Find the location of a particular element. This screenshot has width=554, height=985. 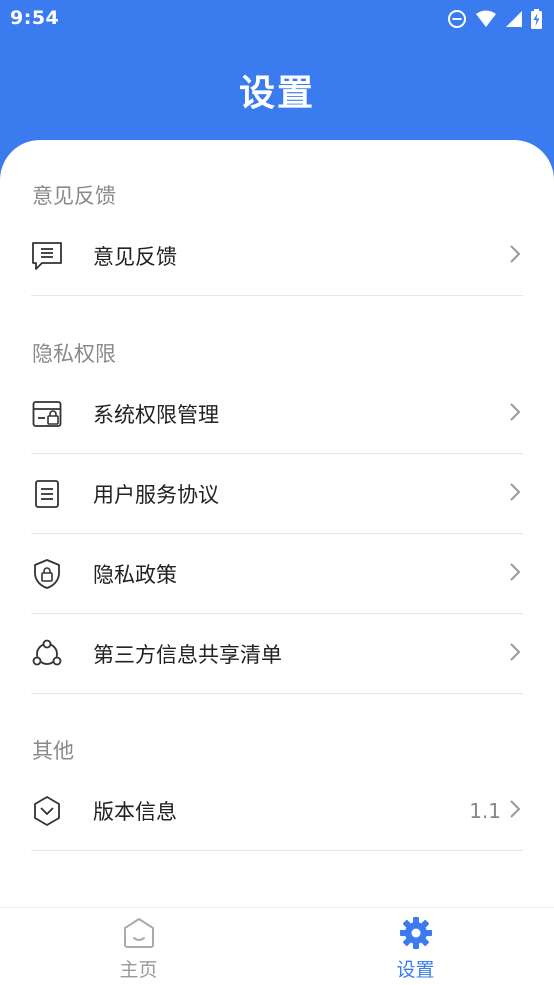

settings-row-label: 隐私政策 is located at coordinates (135, 574).